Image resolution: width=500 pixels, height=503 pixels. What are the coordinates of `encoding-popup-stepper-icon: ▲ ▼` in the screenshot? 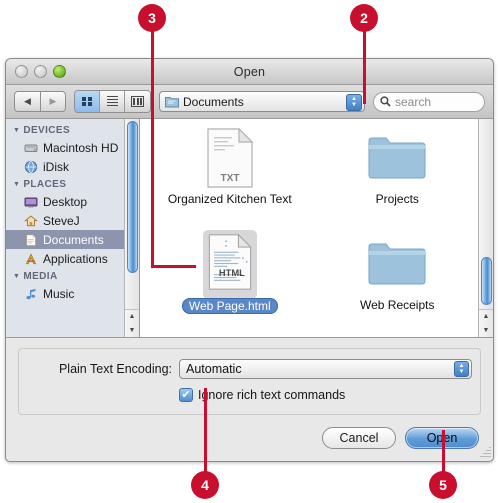 It's located at (461, 369).